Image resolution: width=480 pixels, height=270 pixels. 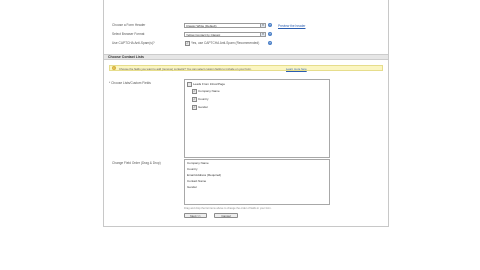 I want to click on preview-header-link: Preview the header, so click(x=291, y=26).